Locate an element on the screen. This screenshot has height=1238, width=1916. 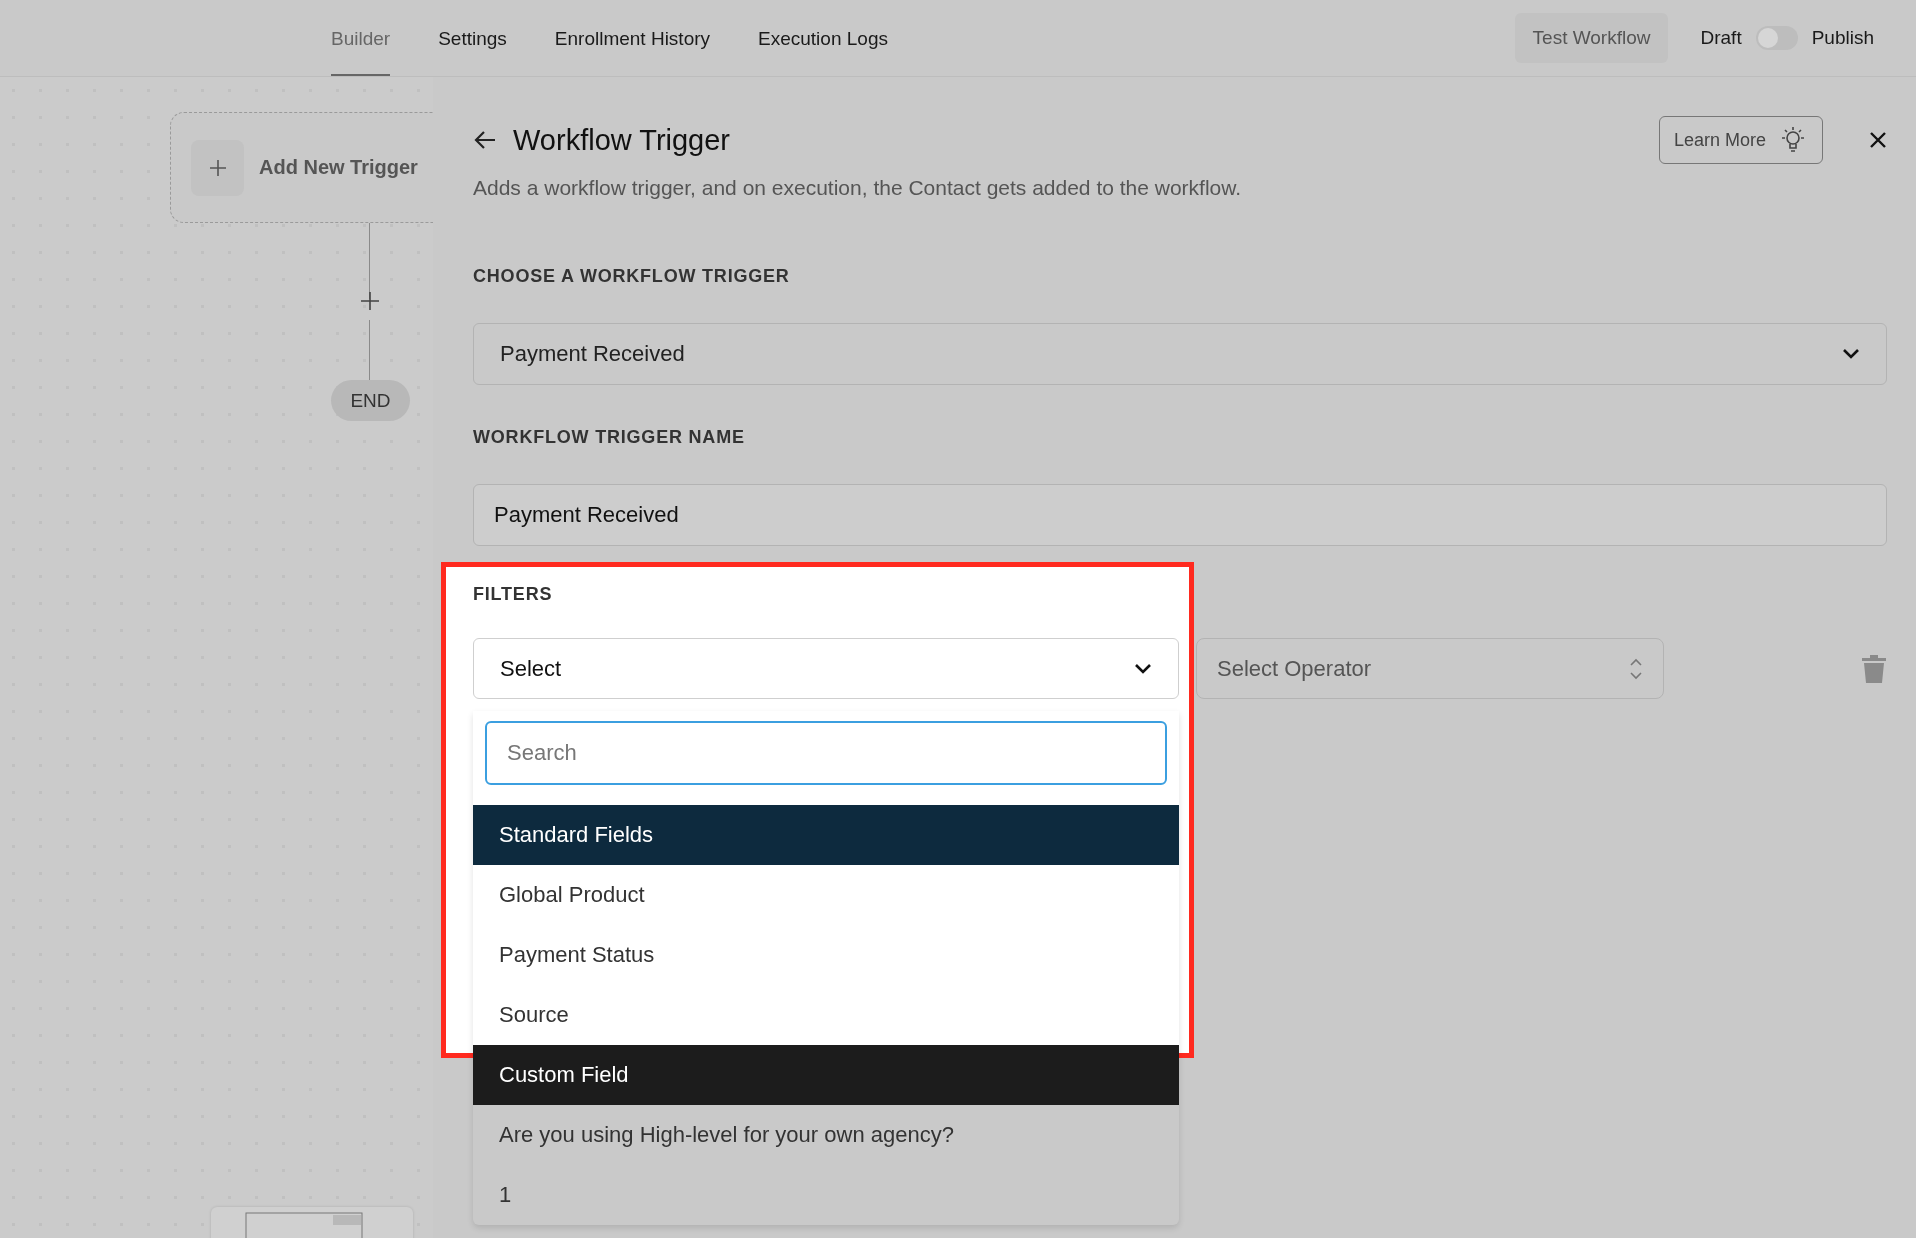
dropdown-option: 1 is located at coordinates (826, 1195).